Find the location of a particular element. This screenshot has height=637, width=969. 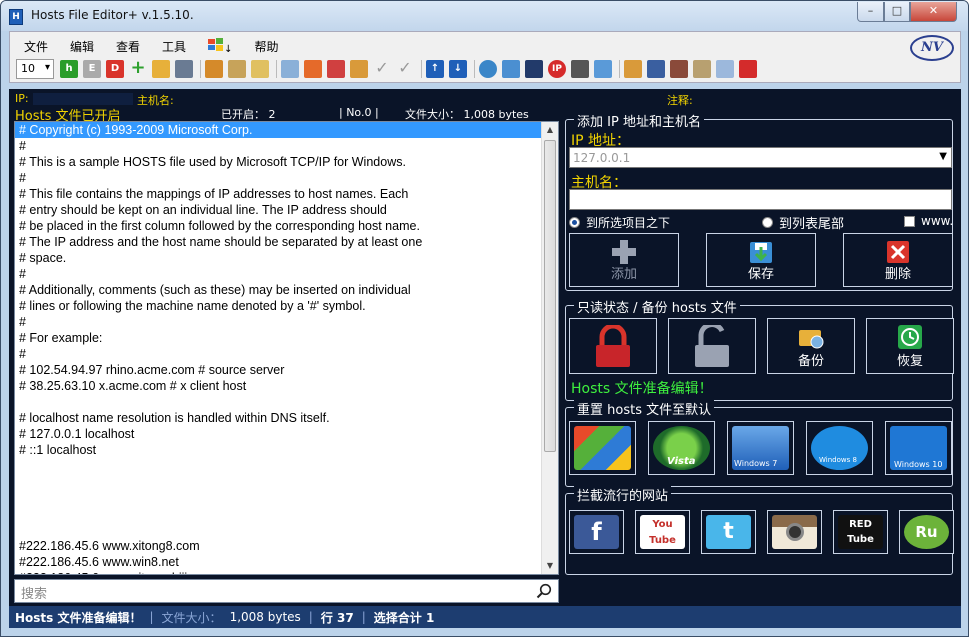

menu-edit: 编辑 is located at coordinates (79, 46).